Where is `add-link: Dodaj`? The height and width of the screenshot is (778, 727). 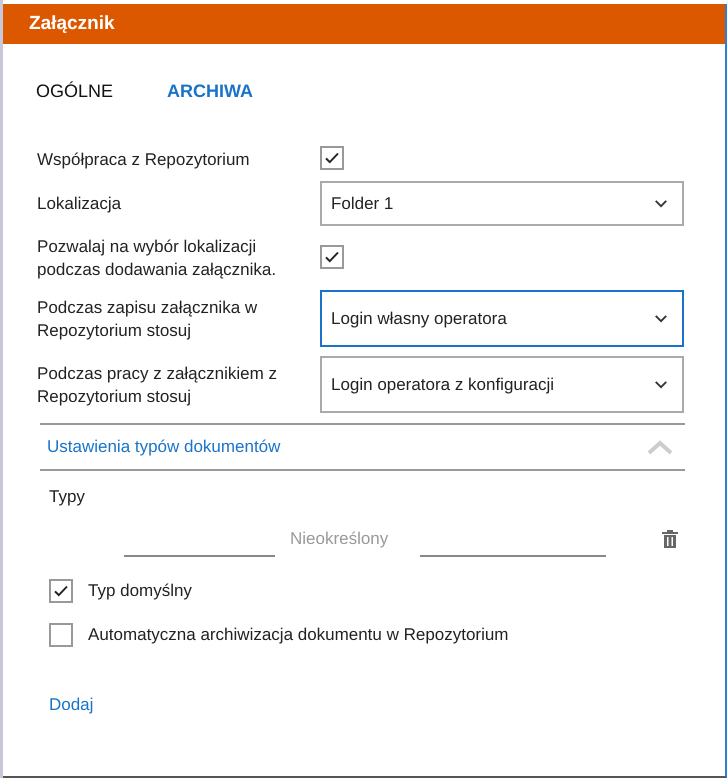
add-link: Dodaj is located at coordinates (71, 705).